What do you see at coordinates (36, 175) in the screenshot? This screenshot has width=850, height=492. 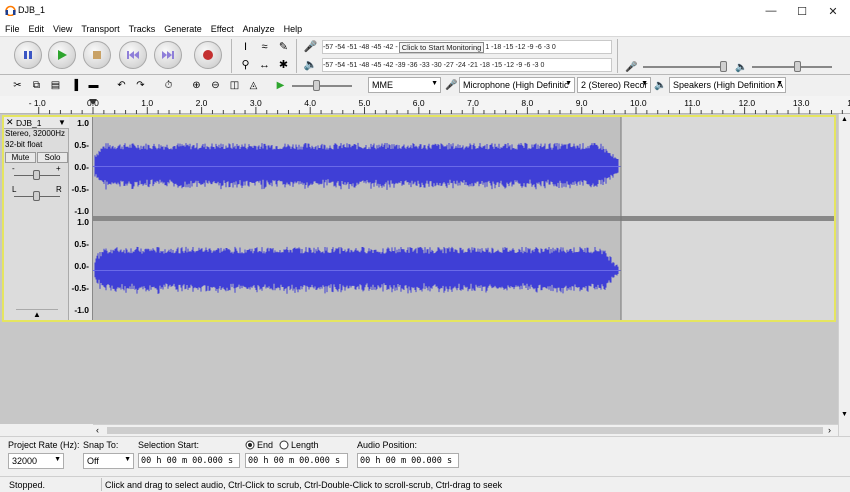 I see `gain-slider-thumb` at bounding box center [36, 175].